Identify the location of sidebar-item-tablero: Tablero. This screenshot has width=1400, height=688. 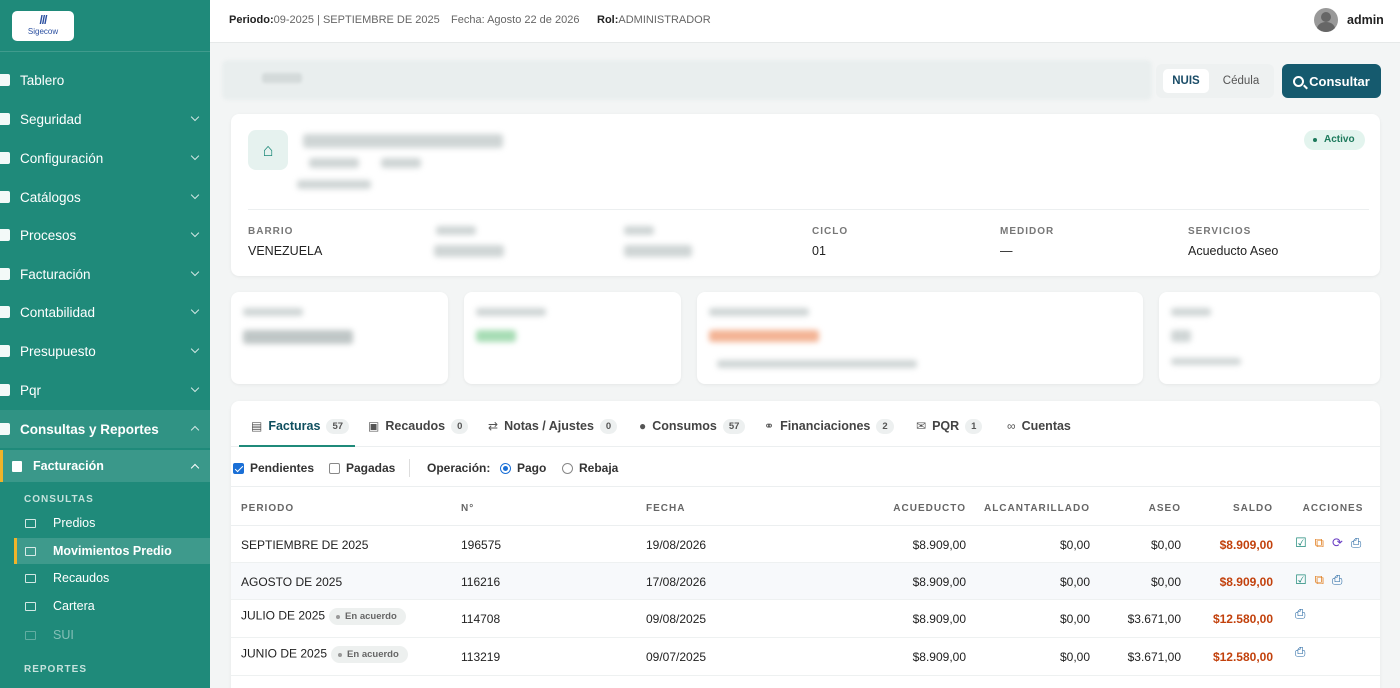
(105, 80).